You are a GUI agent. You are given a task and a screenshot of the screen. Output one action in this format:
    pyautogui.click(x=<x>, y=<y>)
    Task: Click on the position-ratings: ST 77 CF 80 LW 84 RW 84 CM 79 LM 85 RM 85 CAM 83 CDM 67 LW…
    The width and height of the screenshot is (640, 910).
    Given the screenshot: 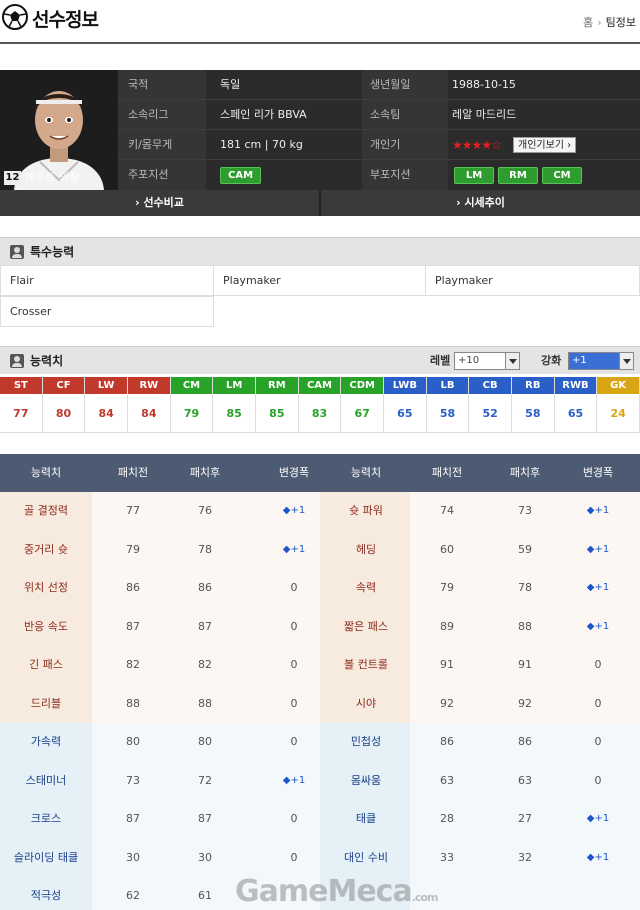 What is the action you would take?
    pyautogui.click(x=320, y=405)
    